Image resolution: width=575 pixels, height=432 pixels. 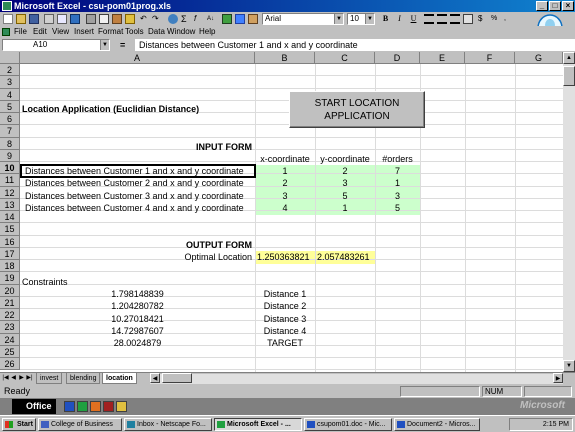 I want to click on row-header: 10, so click(x=10, y=168).